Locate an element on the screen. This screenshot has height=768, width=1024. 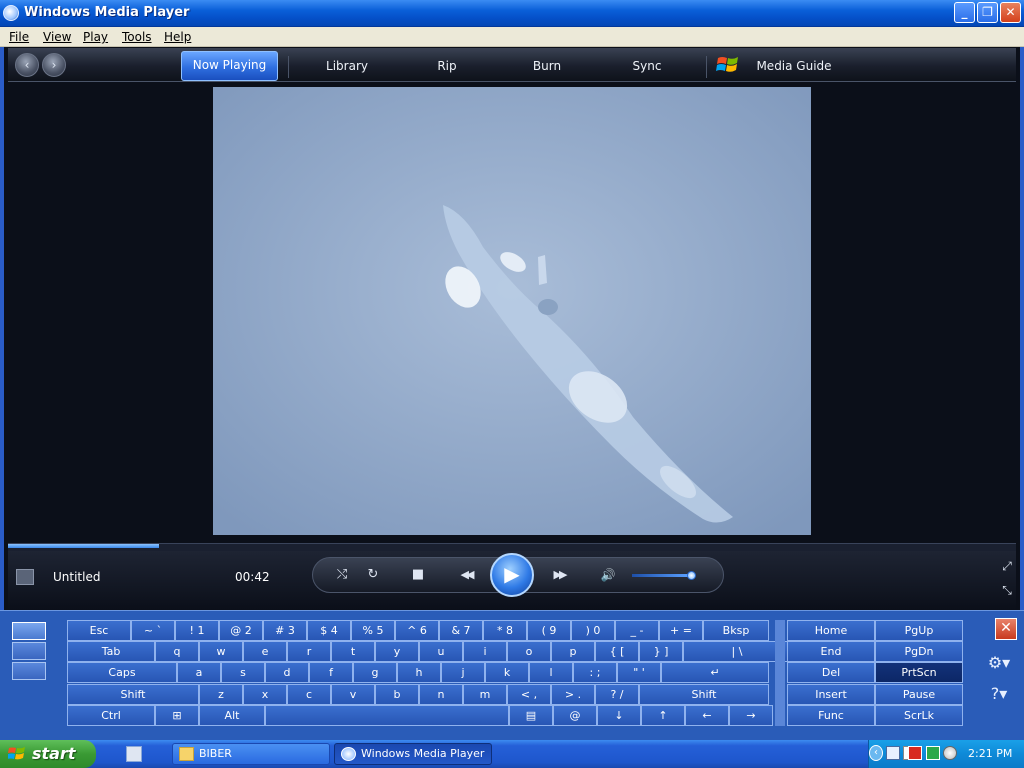
forward-button: › is located at coordinates (54, 65).